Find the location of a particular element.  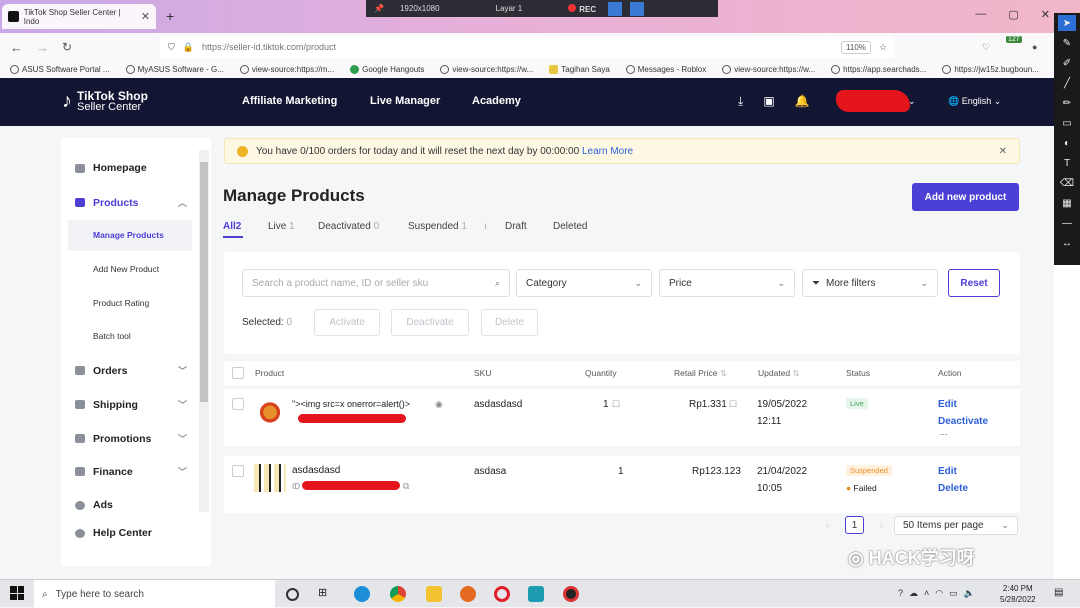

bookmark-item: Google Hangouts is located at coordinates (387, 69).